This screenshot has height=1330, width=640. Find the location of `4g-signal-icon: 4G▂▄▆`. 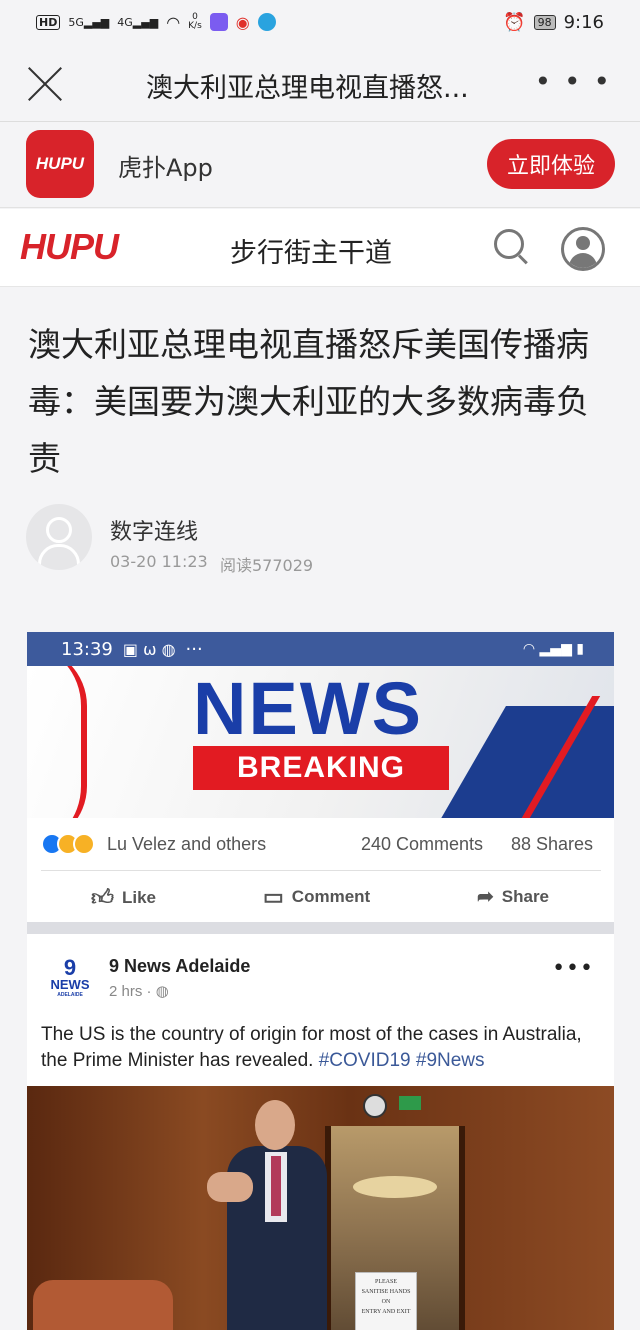

4g-signal-icon: 4G▂▄▆ is located at coordinates (138, 22).